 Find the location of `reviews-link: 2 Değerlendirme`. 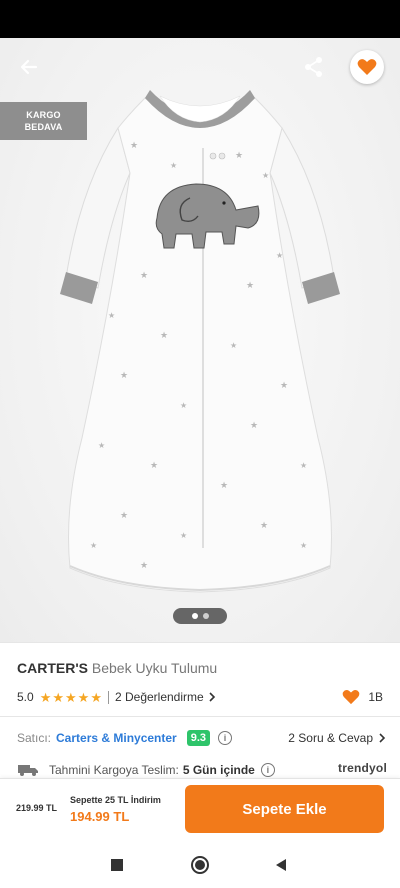

reviews-link: 2 Değerlendirme is located at coordinates (166, 697).